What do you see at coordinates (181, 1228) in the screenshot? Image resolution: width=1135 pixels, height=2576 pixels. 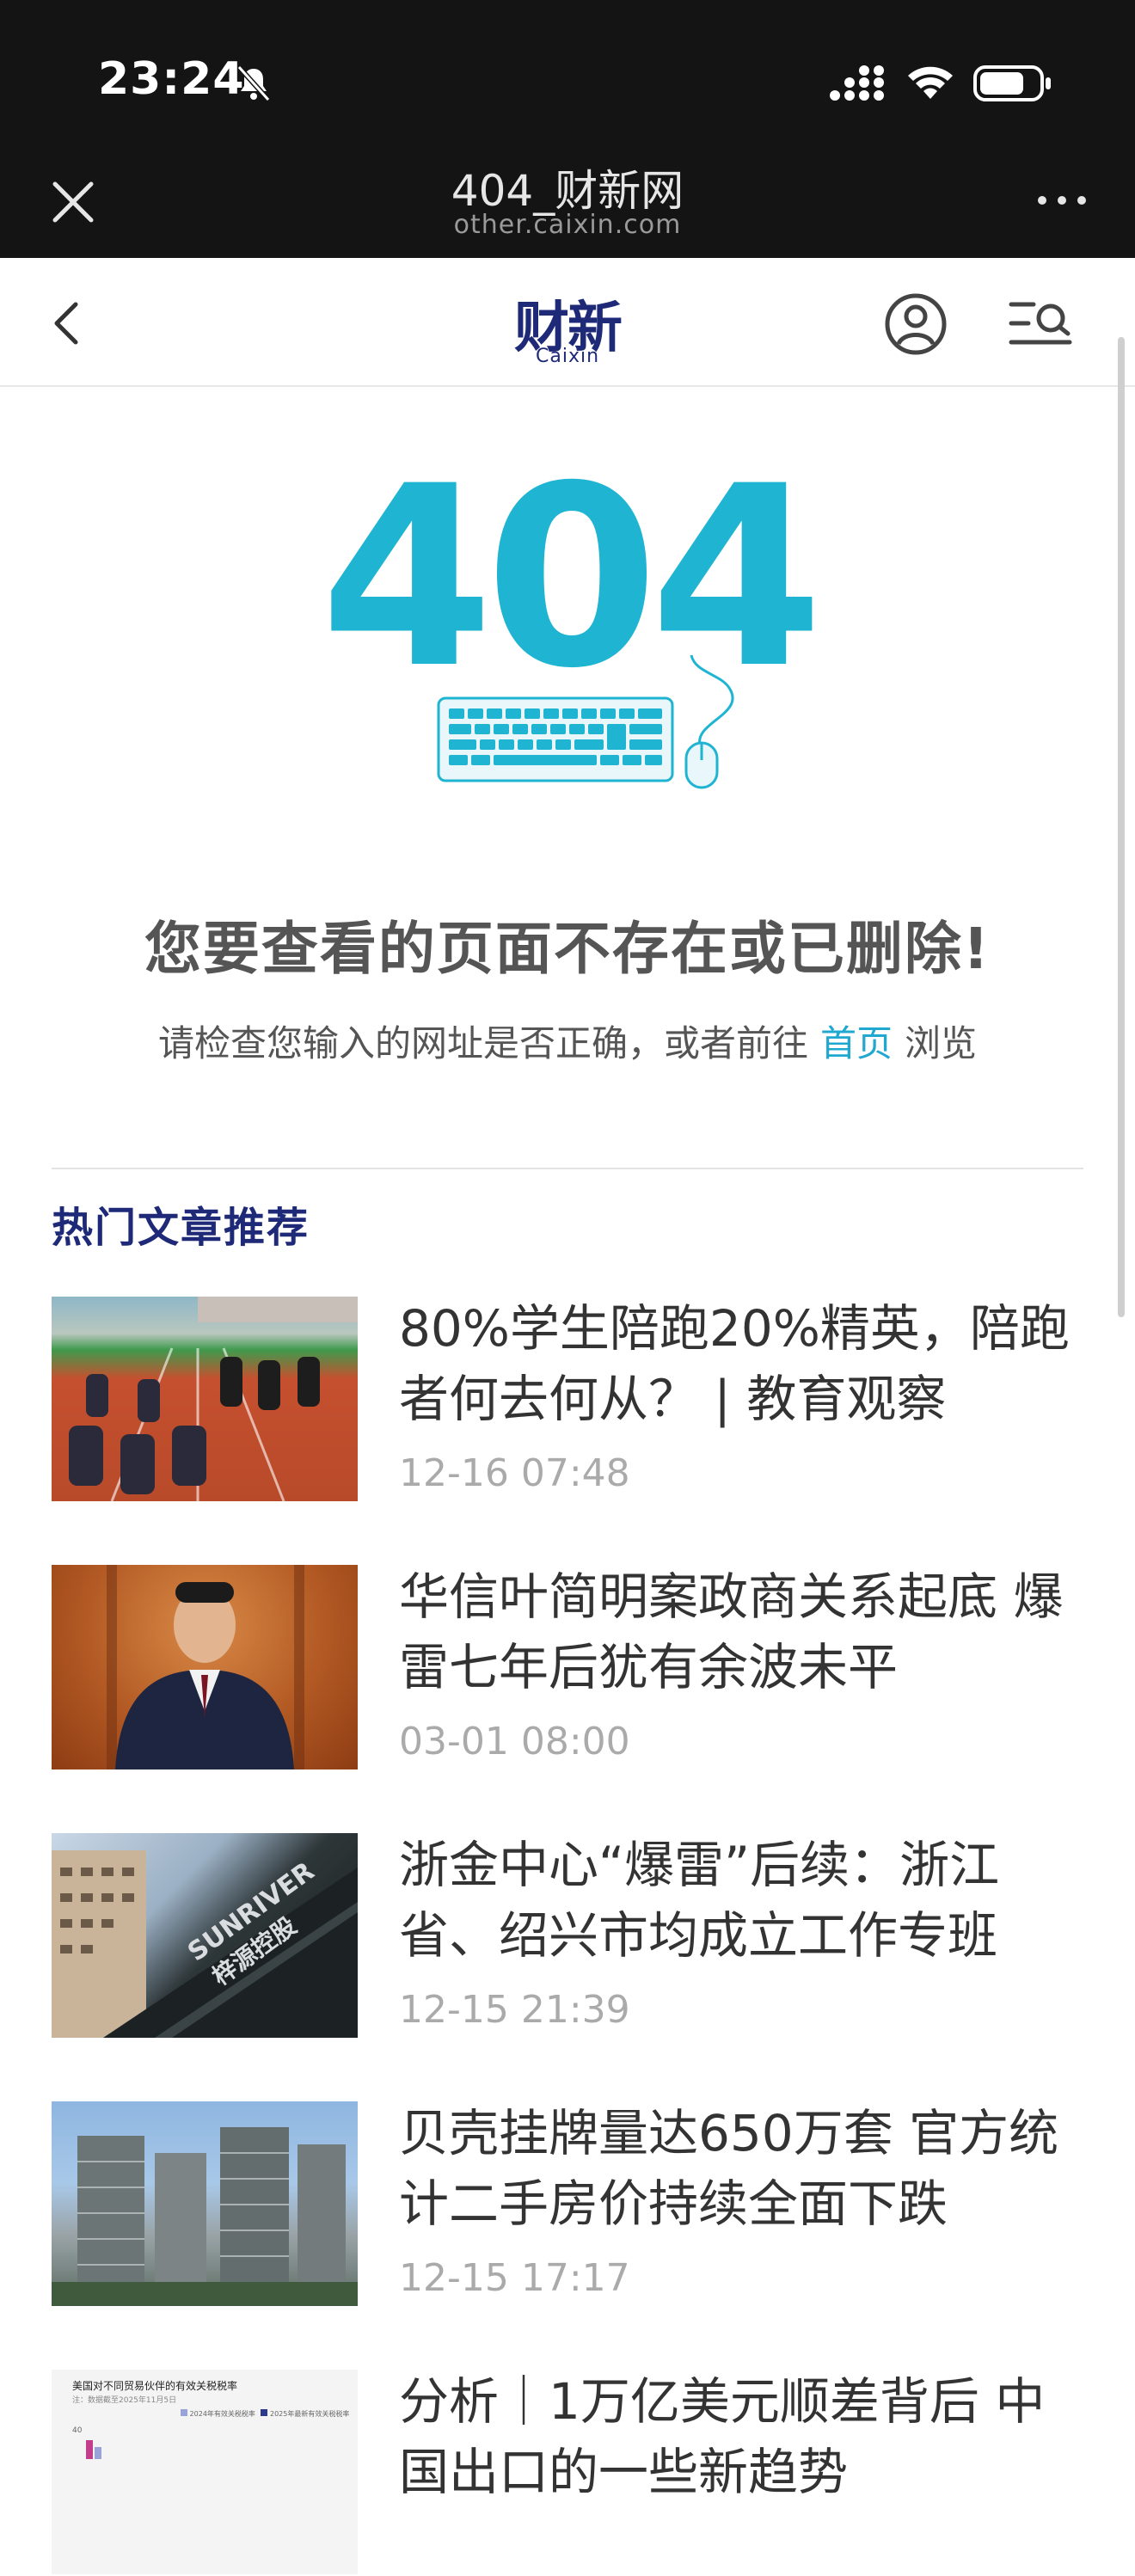 I see `hot-articles-heading: 热门文章推荐` at bounding box center [181, 1228].